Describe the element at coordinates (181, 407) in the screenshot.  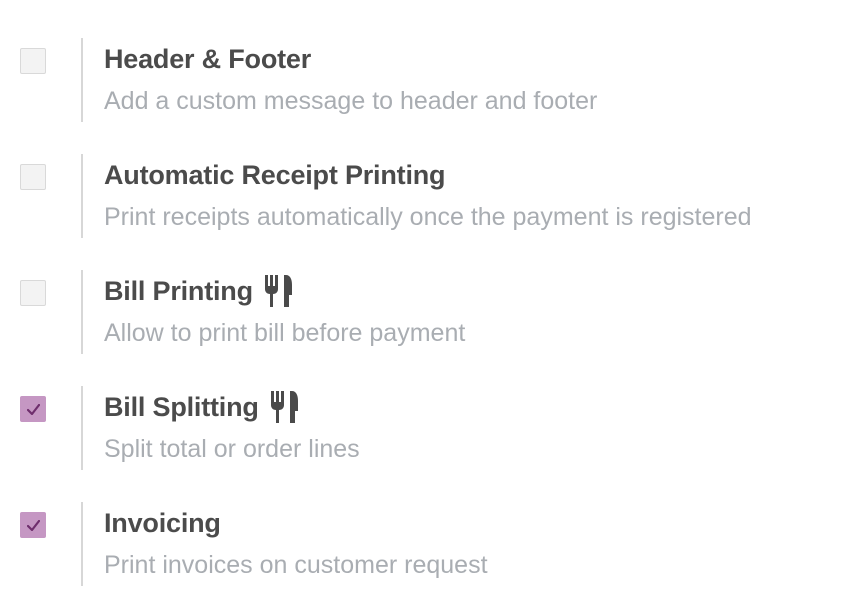
I see `setting-title: Bill Splitting` at that location.